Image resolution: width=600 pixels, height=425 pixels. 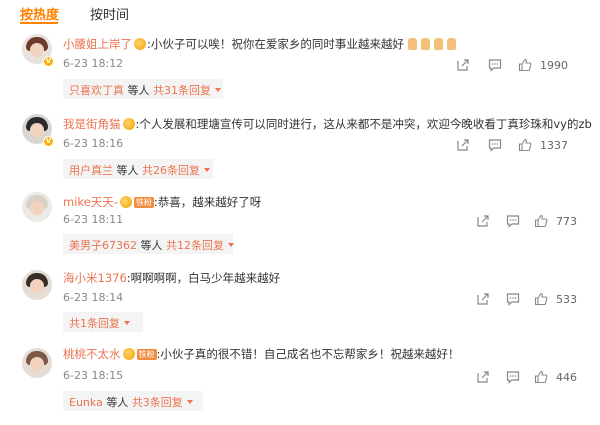 What do you see at coordinates (277, 44) in the screenshot?
I see `comment-text: 小伙子可以唉！祝你在爱家乡的同时事业越来越好` at bounding box center [277, 44].